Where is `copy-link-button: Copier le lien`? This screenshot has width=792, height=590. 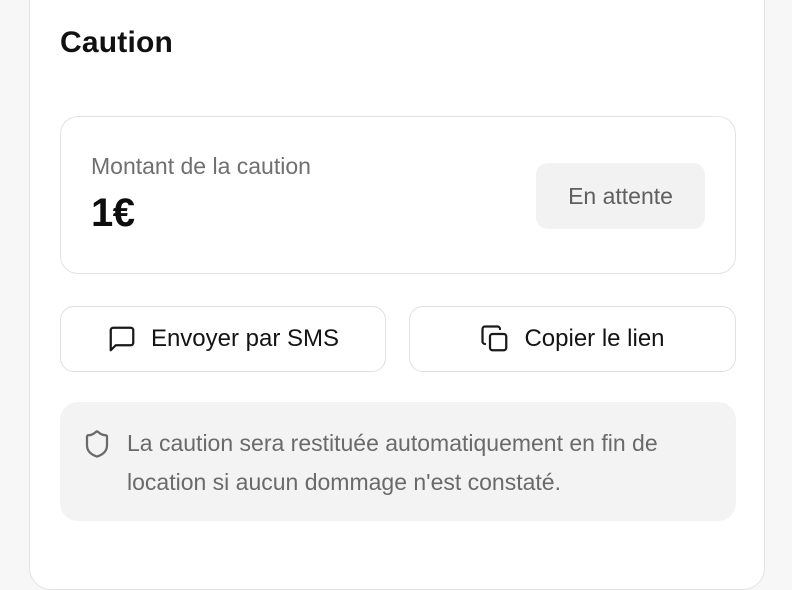
copy-link-button: Copier le lien is located at coordinates (572, 339).